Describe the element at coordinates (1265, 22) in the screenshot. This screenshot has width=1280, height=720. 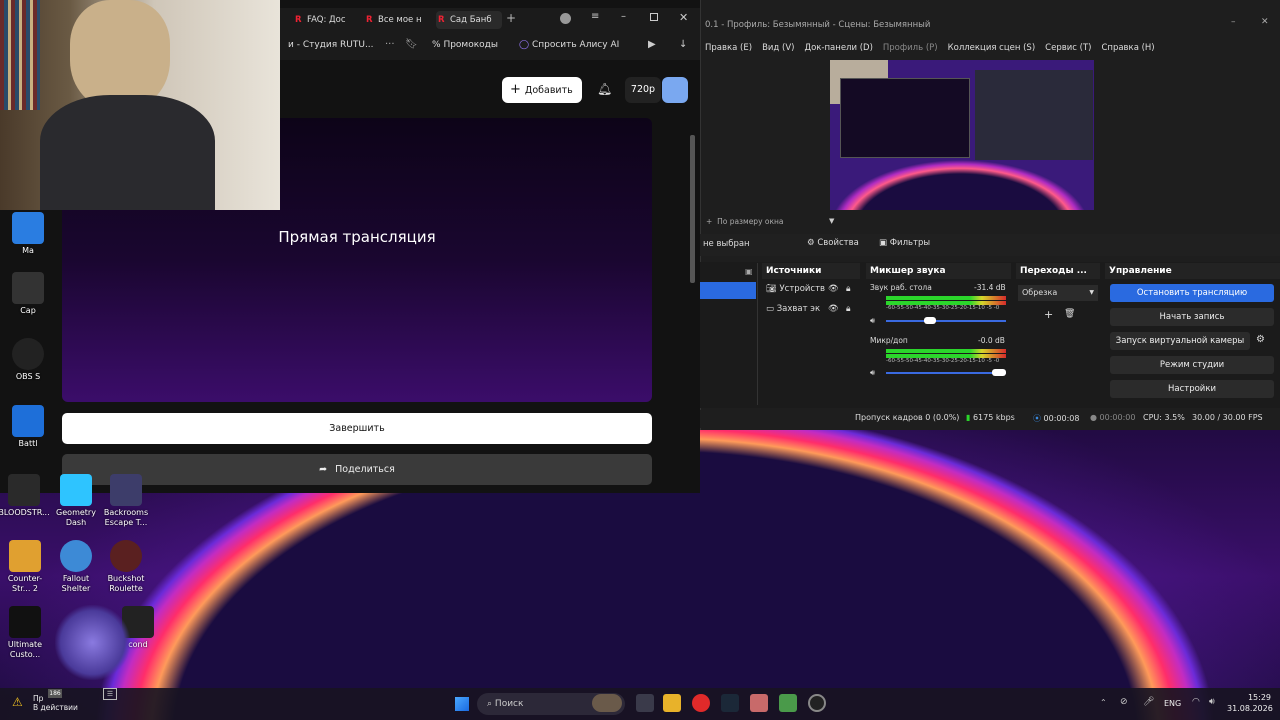
I see `obs-close-icon: ✕` at that location.